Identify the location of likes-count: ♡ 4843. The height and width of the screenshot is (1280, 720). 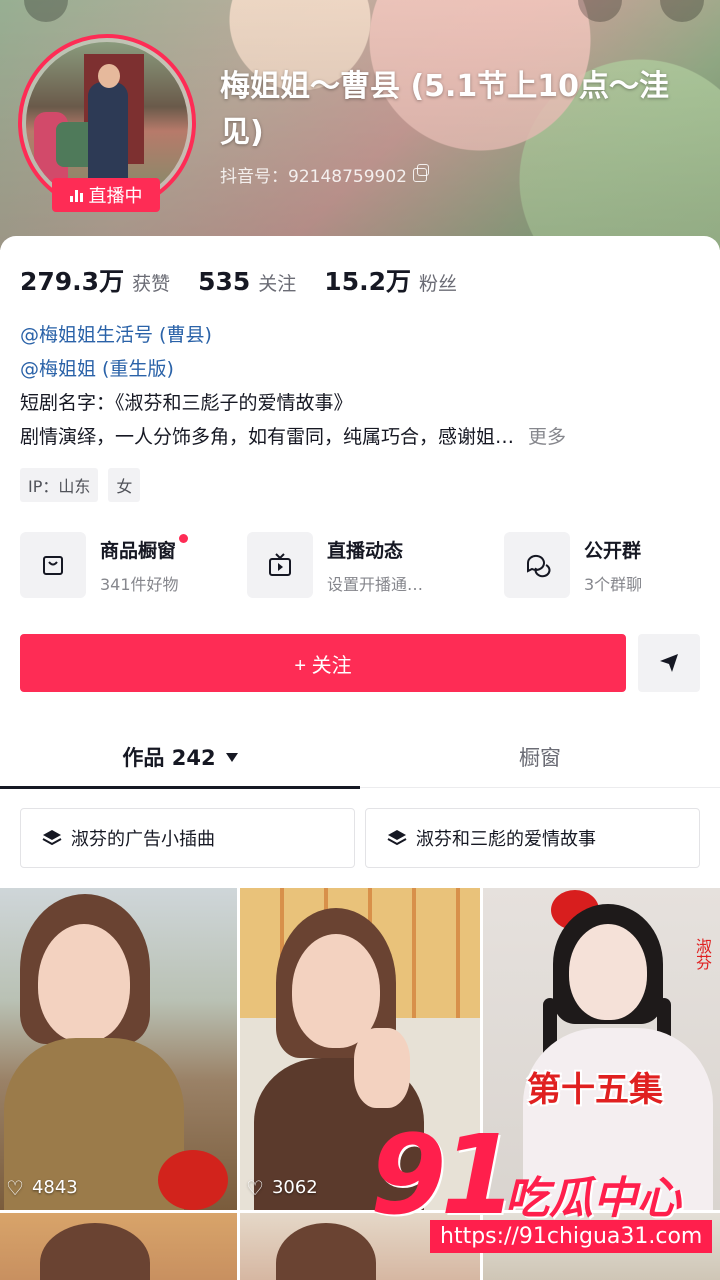
(42, 1187).